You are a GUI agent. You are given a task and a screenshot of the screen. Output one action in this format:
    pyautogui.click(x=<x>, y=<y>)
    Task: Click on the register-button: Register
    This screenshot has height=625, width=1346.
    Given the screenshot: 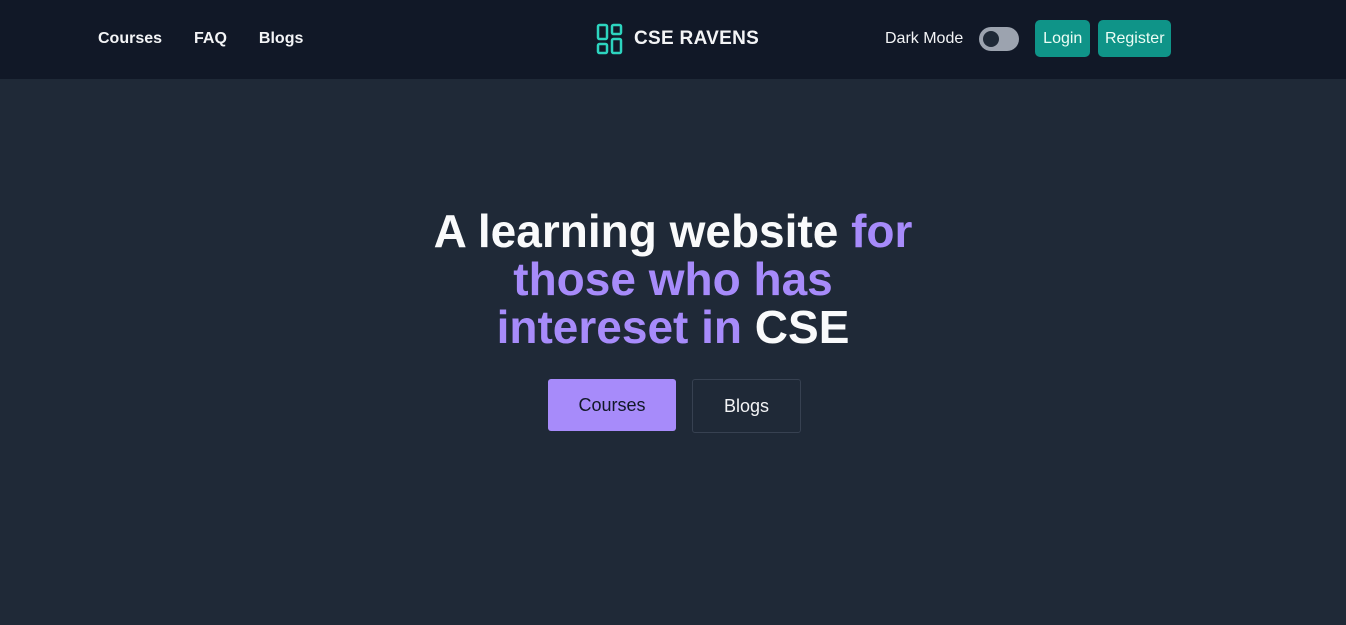 What is the action you would take?
    pyautogui.click(x=1135, y=38)
    